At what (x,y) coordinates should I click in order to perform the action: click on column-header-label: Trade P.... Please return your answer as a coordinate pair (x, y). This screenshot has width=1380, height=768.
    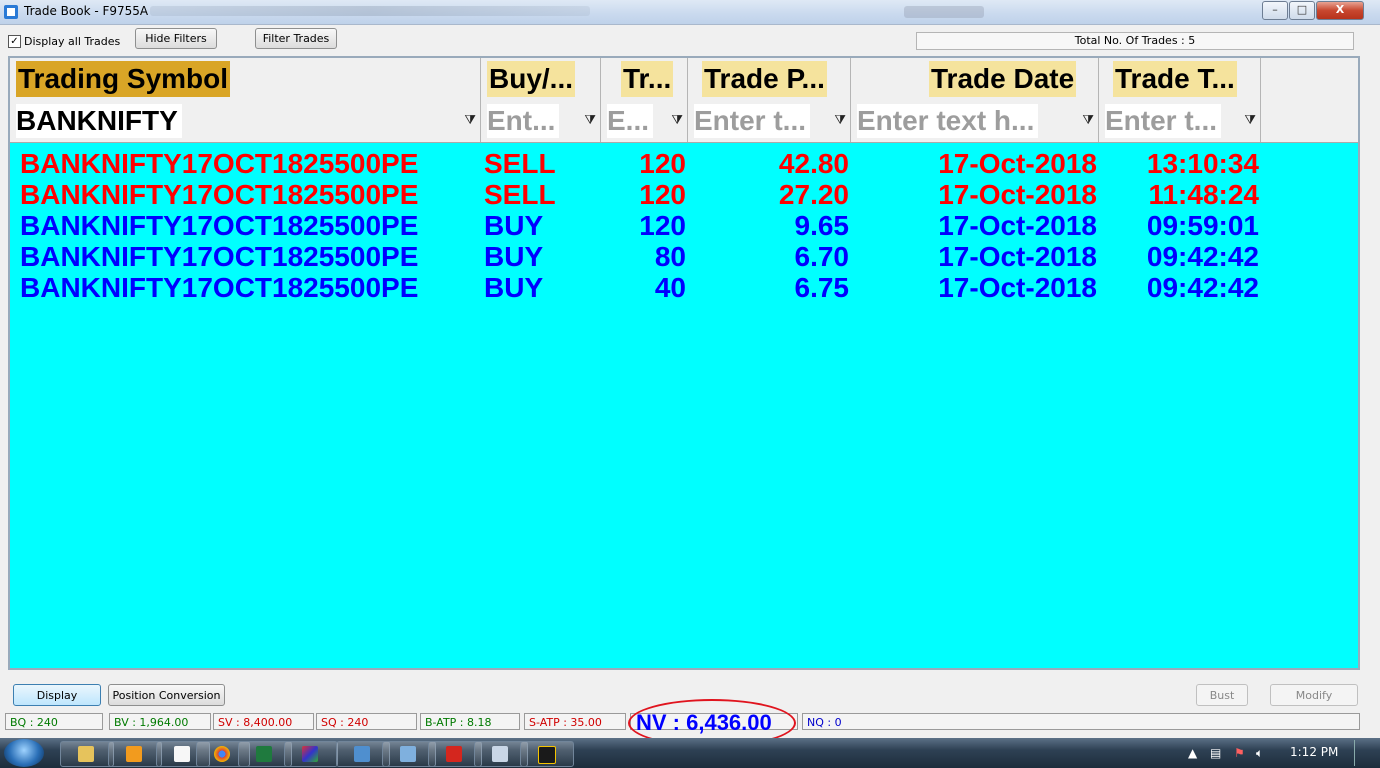
    Looking at the image, I should click on (764, 79).